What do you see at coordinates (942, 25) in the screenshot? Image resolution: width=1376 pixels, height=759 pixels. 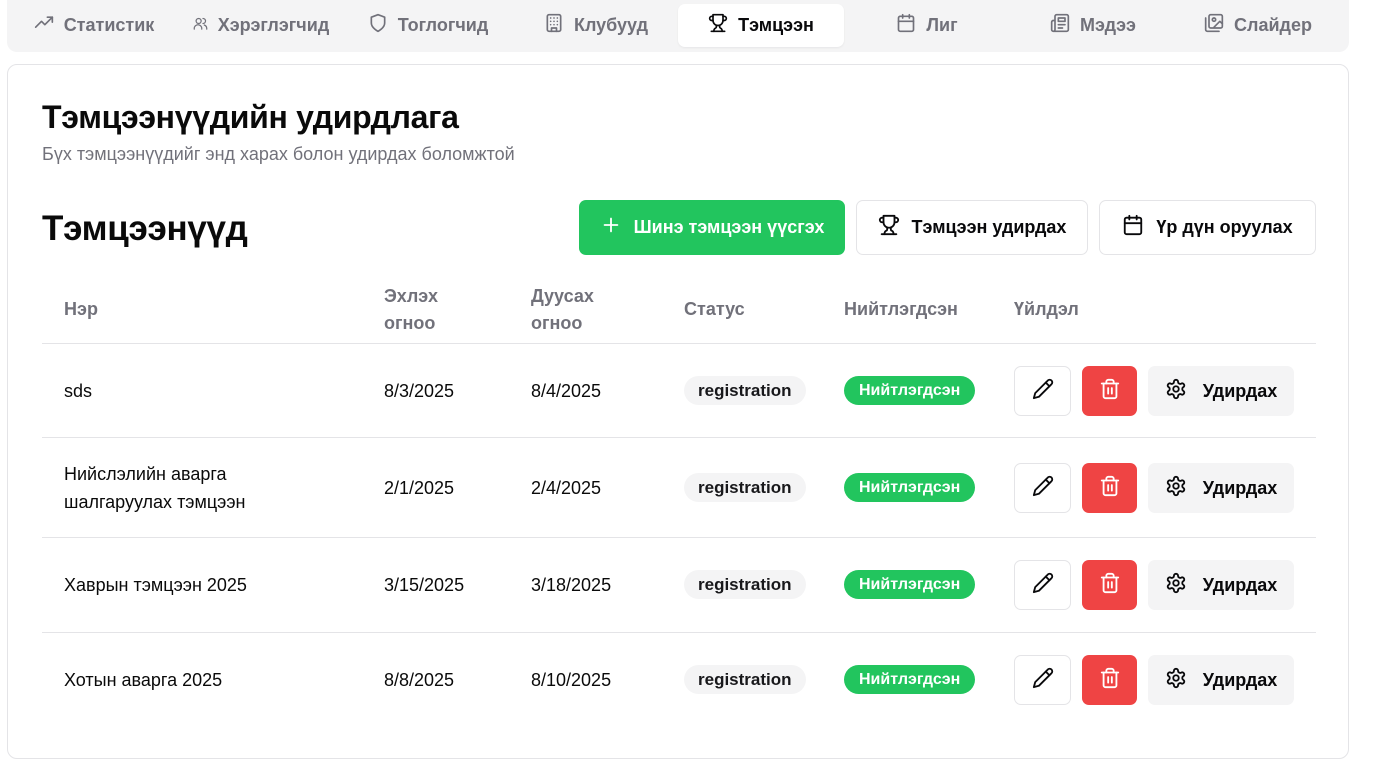 I see `tab-label: Лиг` at bounding box center [942, 25].